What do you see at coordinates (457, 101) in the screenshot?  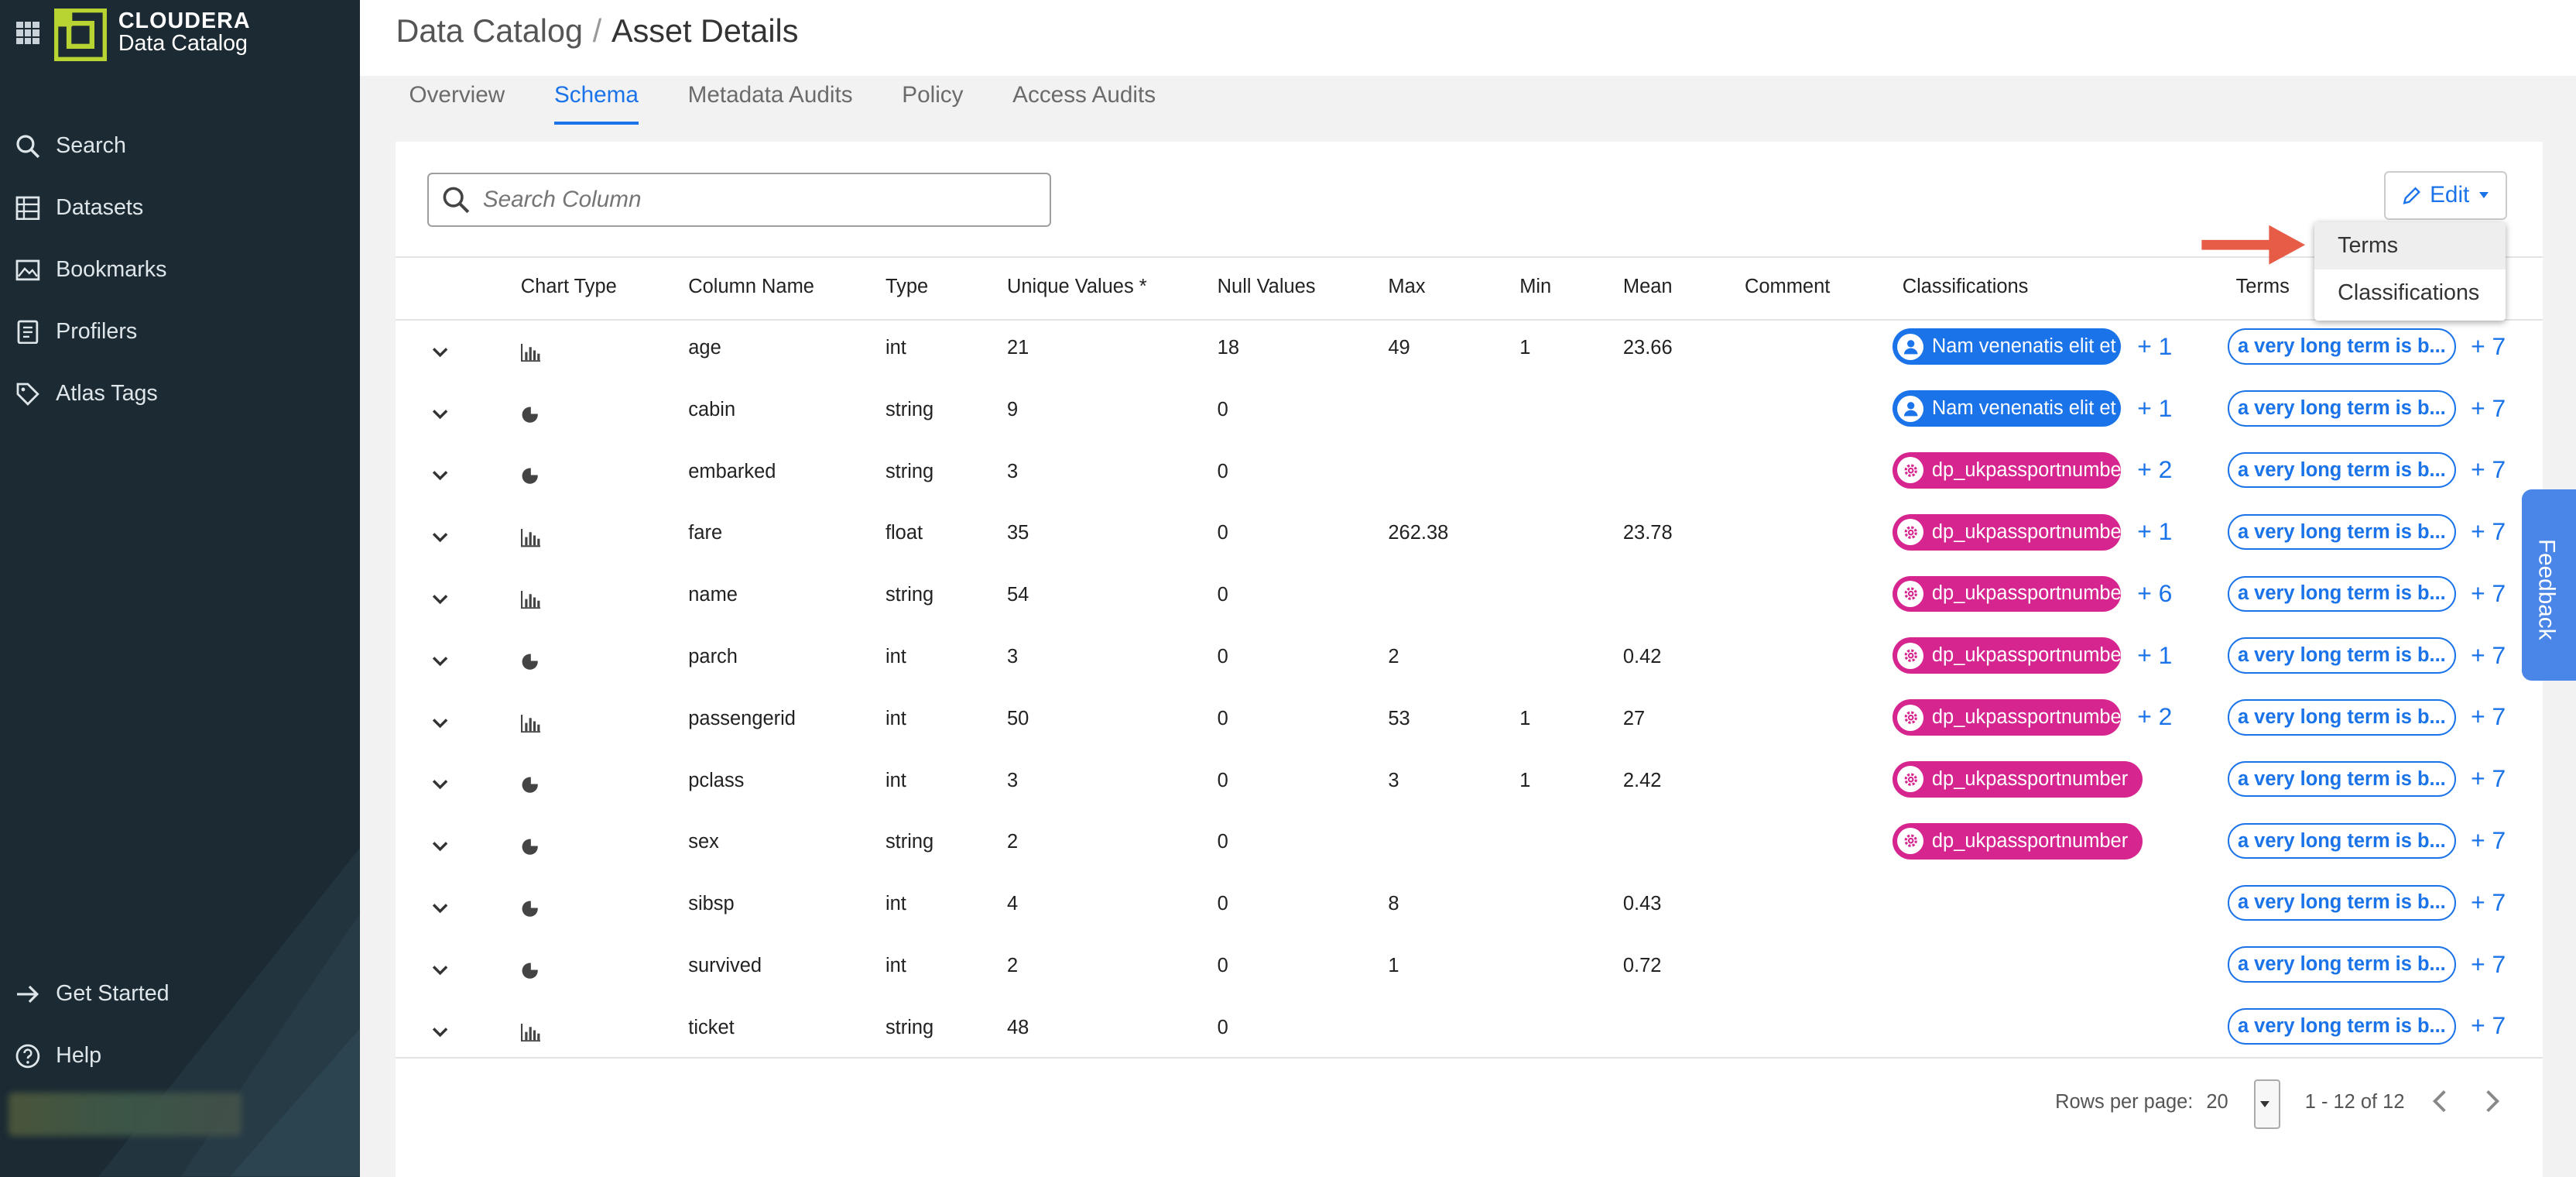 I see `tab-overview: Overview` at bounding box center [457, 101].